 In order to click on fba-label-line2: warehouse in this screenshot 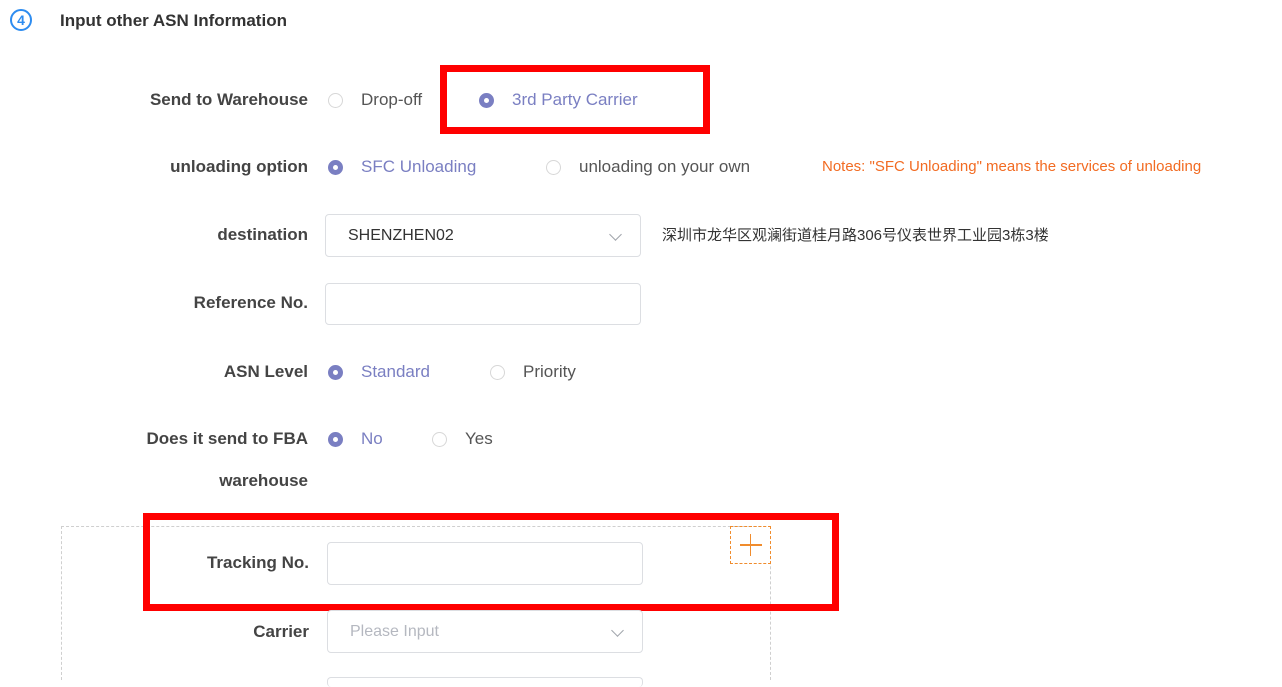, I will do `click(263, 480)`.